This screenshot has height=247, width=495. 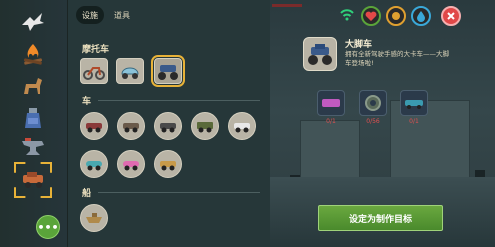 I want to click on tab-label: 设施, so click(x=90, y=15).